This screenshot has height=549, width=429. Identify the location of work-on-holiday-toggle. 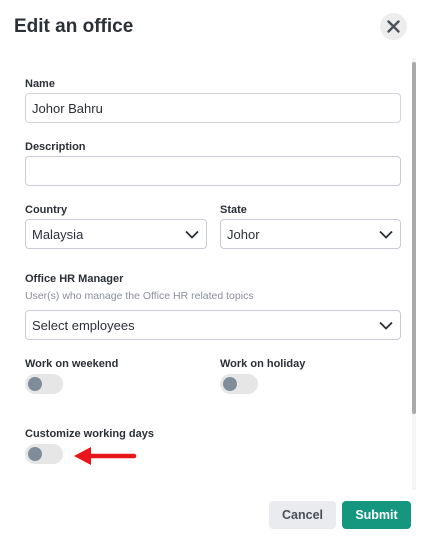
(239, 384).